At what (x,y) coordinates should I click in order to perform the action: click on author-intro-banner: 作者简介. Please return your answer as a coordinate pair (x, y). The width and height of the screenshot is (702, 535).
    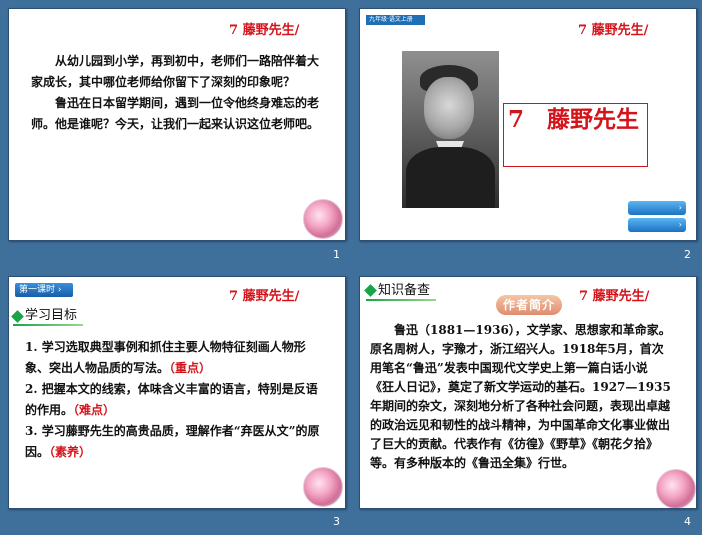
    Looking at the image, I should click on (529, 305).